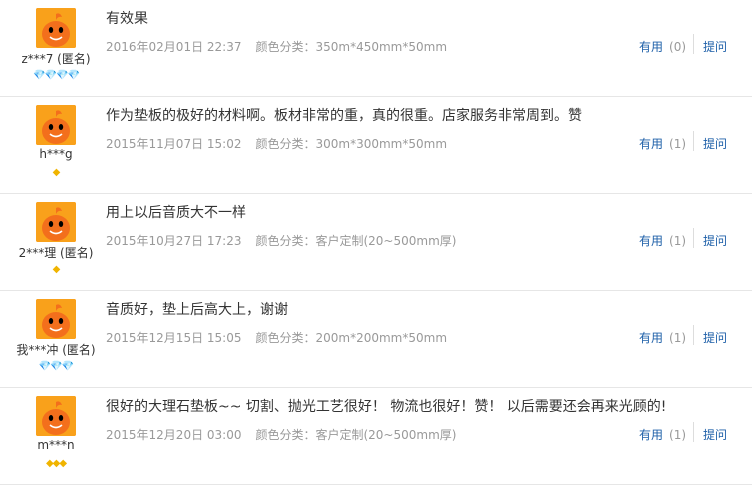  Describe the element at coordinates (174, 241) in the screenshot. I see `review-date: 2015年10月27日 17:23` at that location.